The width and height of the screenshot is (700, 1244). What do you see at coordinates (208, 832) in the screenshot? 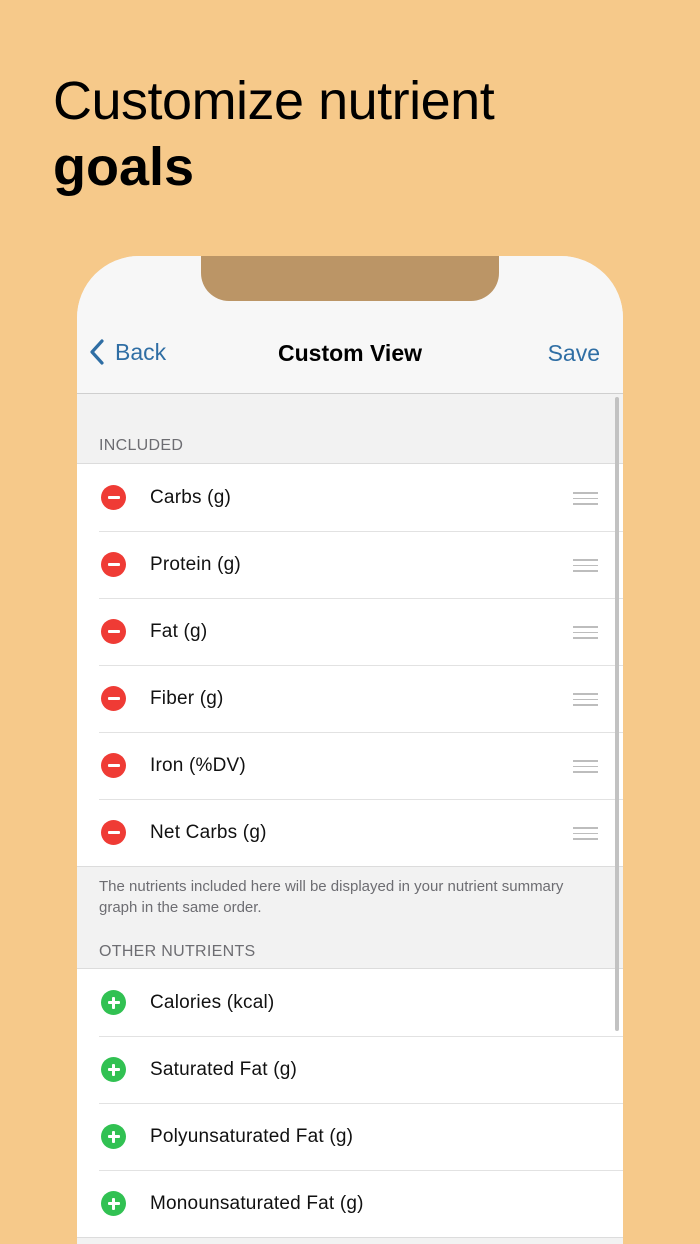
I see `list-item-label: Net Carbs (g)` at bounding box center [208, 832].